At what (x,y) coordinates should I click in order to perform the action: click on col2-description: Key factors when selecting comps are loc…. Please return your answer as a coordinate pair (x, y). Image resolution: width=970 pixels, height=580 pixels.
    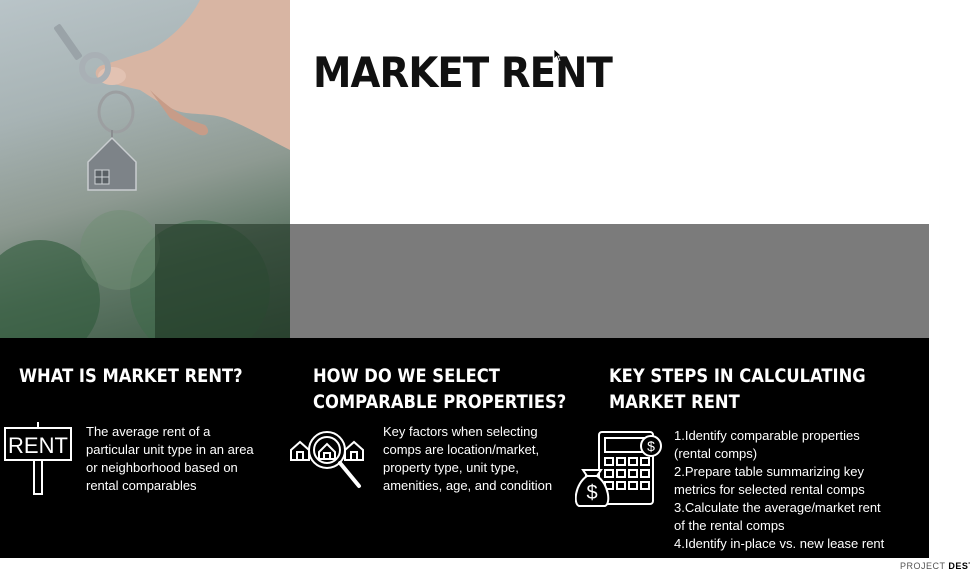
    Looking at the image, I should click on (468, 458).